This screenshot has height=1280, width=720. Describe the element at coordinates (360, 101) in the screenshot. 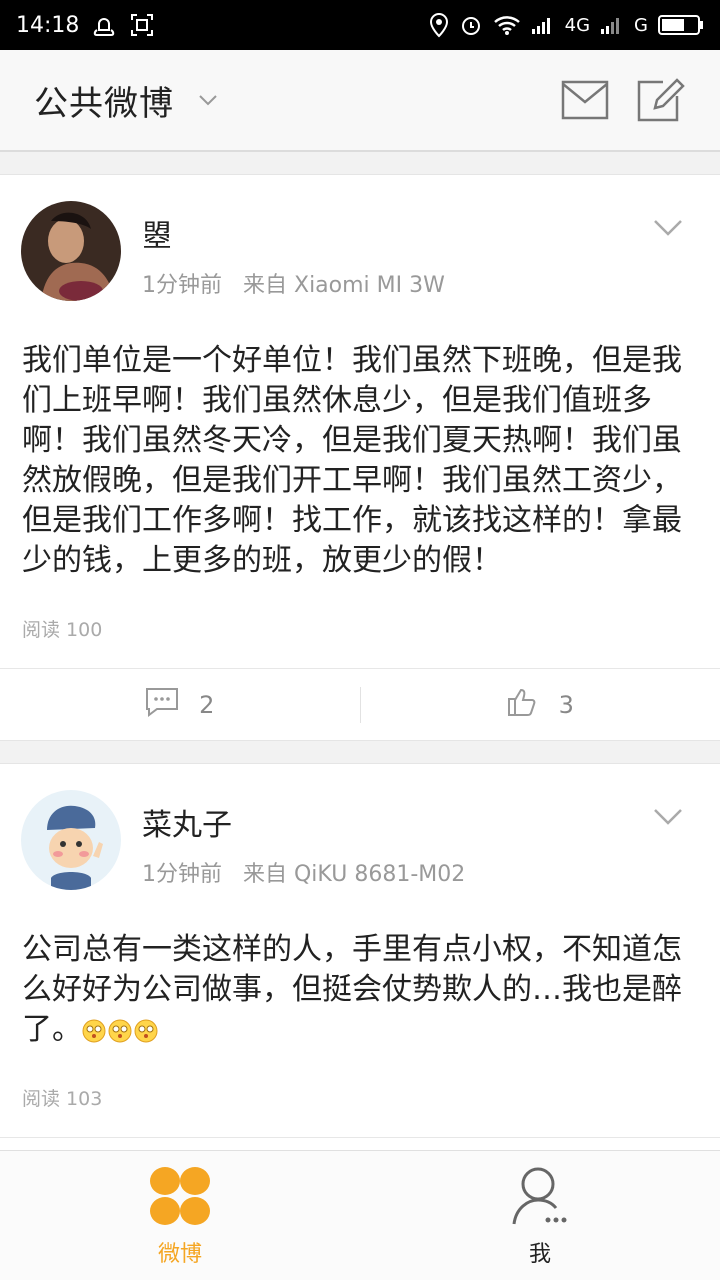

I see `top-header: 公共微博` at that location.